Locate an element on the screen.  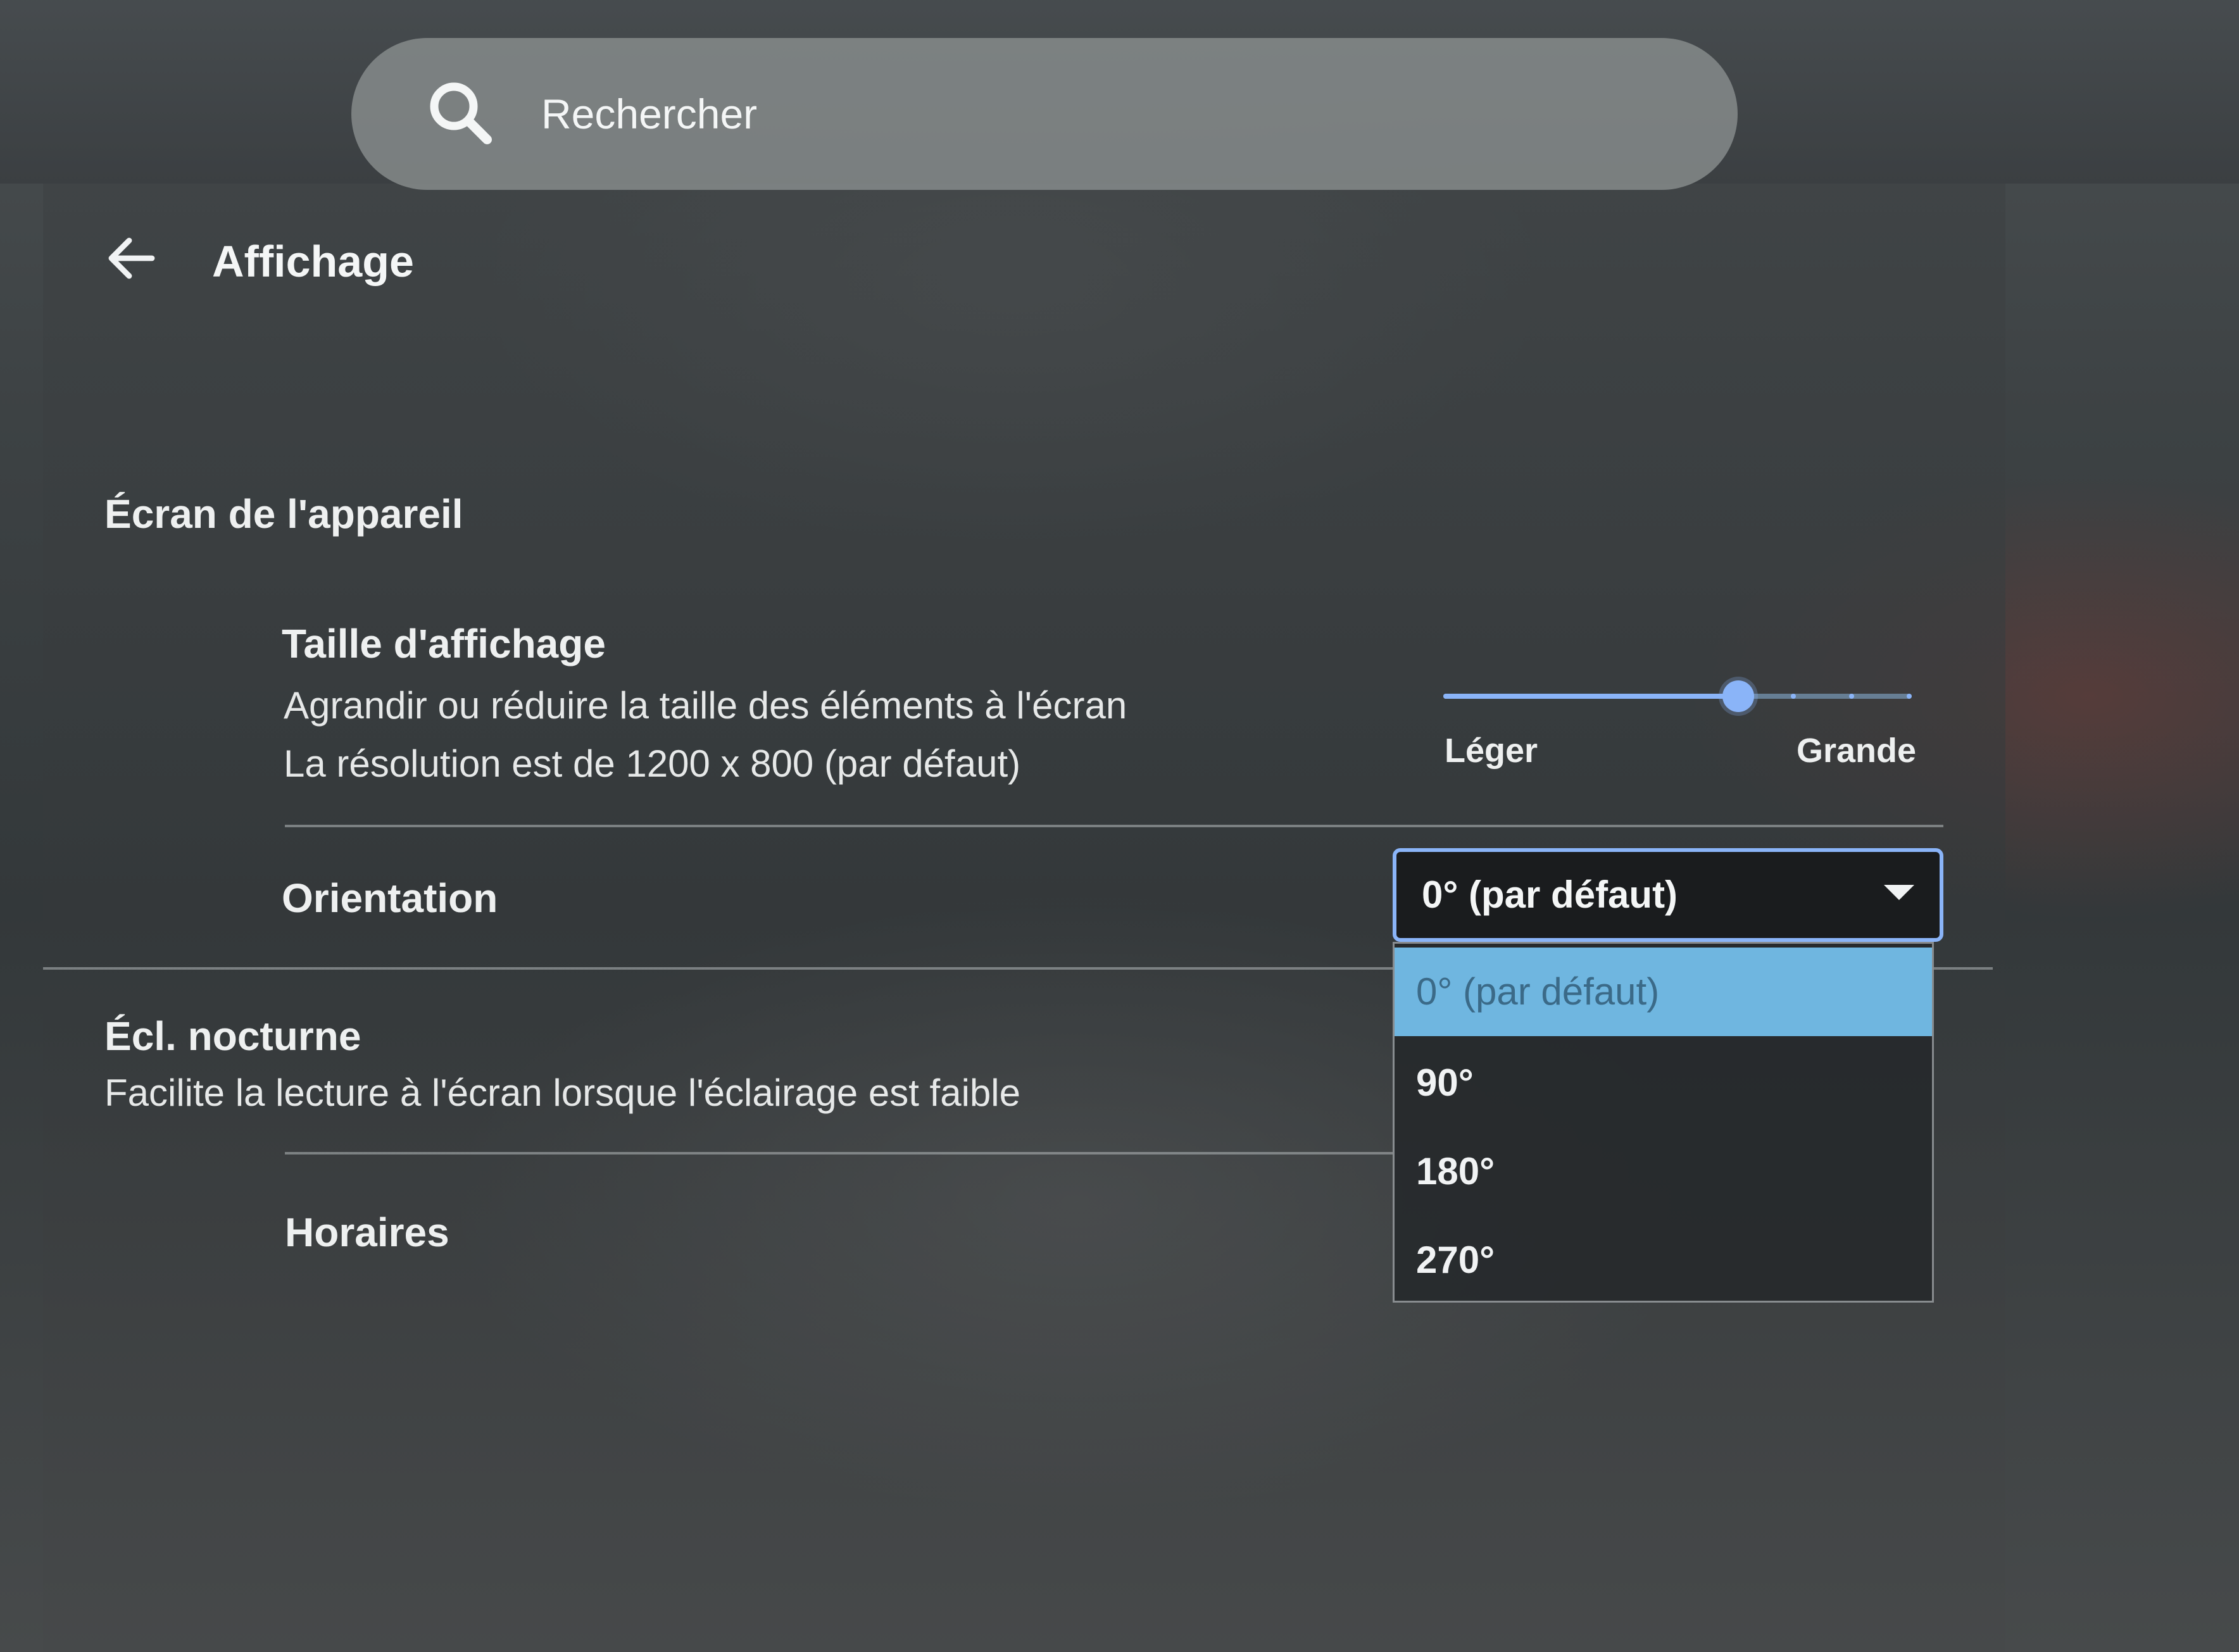
back-arrow-icon is located at coordinates (131, 258).